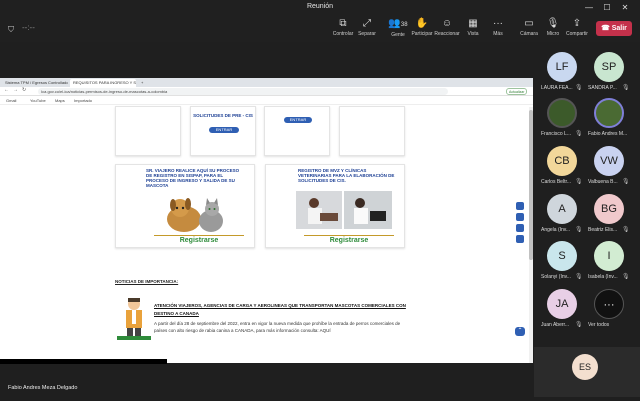 The width and height of the screenshot is (640, 401). I want to click on businessman-image, so click(134, 319).